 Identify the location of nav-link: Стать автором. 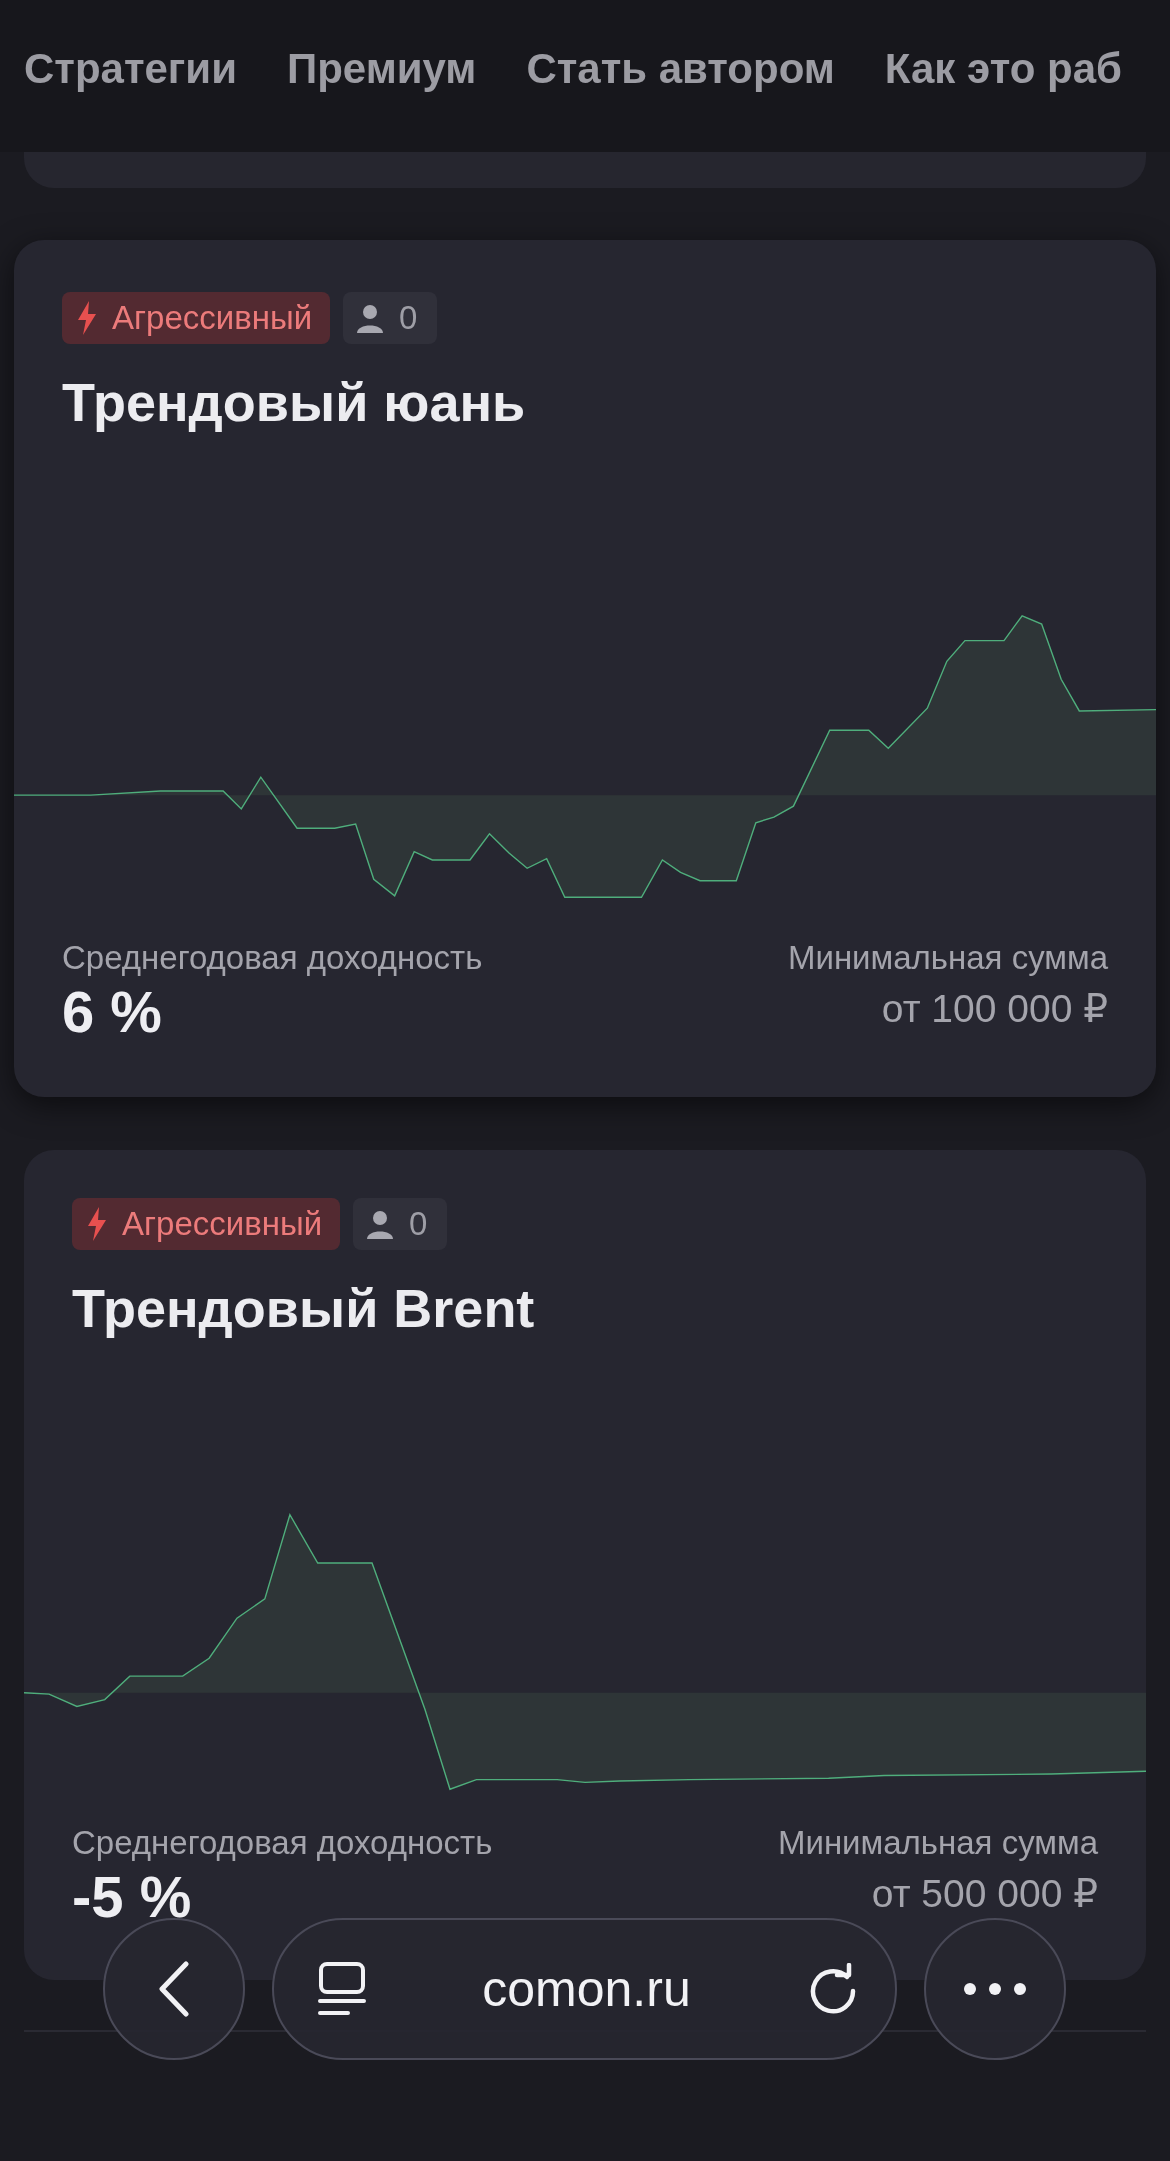
(680, 69).